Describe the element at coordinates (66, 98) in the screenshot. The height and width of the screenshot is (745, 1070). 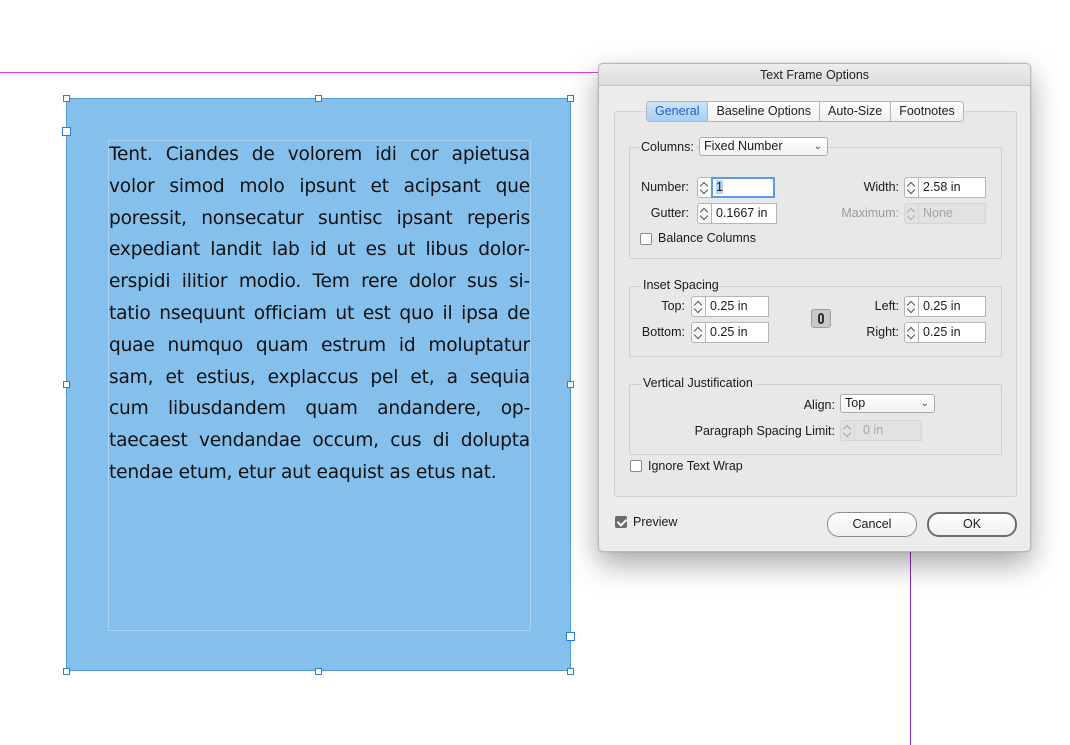
I see `resize-handle-top-left` at that location.